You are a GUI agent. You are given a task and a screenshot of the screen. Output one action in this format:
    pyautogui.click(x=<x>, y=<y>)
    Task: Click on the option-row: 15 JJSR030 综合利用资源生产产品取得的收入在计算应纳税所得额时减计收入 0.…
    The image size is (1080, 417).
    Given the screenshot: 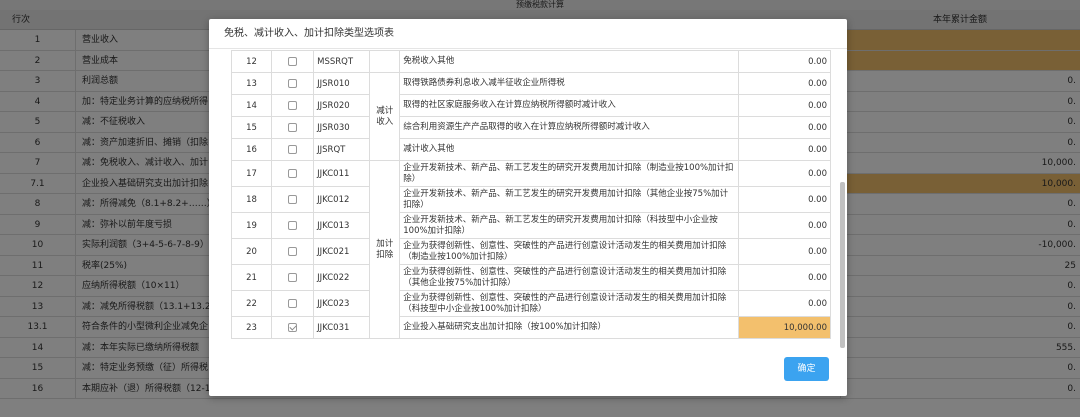 What is the action you would take?
    pyautogui.click(x=531, y=127)
    